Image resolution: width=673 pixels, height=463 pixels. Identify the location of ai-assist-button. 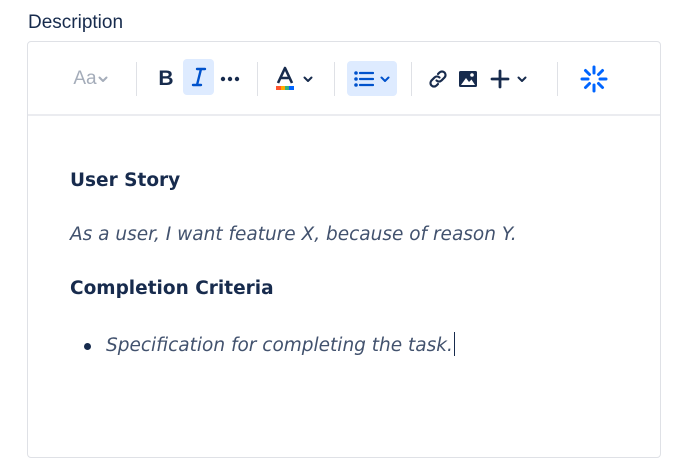
(594, 79).